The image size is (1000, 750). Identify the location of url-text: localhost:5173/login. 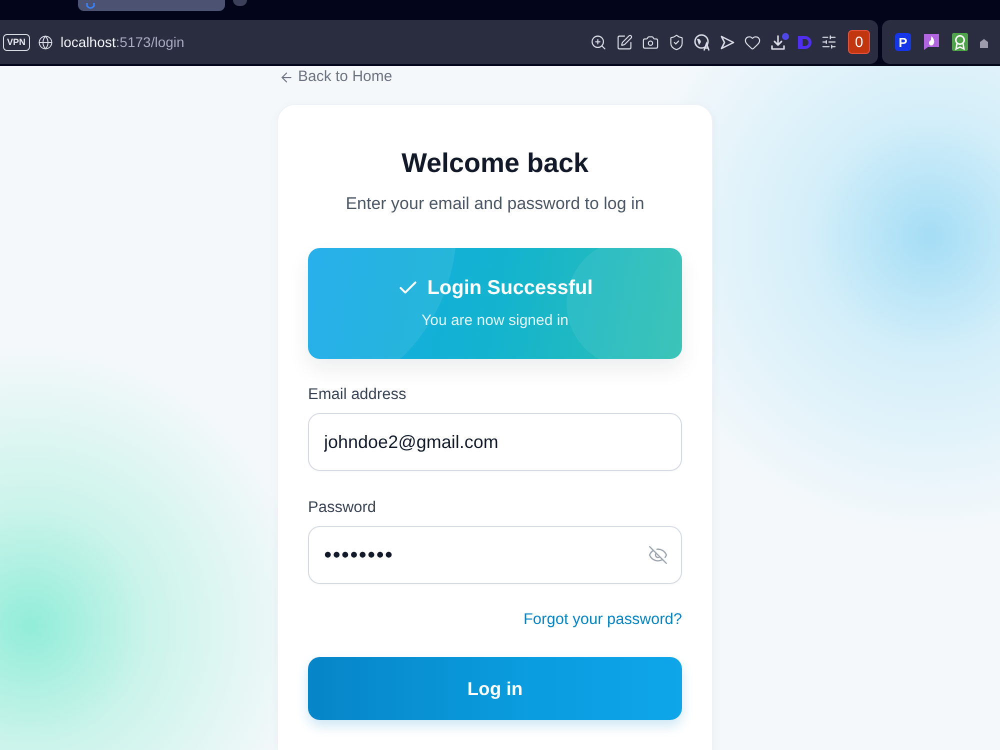
(122, 42).